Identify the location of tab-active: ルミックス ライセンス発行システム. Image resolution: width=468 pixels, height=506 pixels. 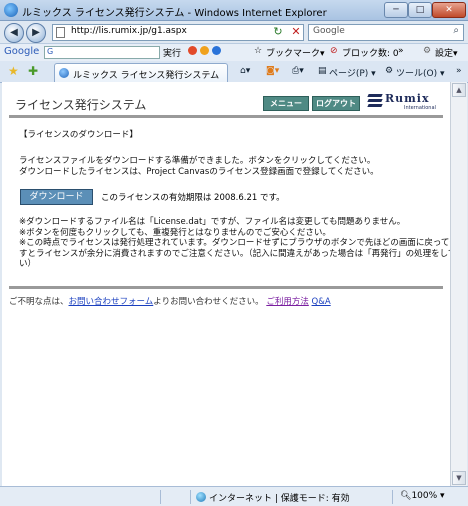
(141, 73).